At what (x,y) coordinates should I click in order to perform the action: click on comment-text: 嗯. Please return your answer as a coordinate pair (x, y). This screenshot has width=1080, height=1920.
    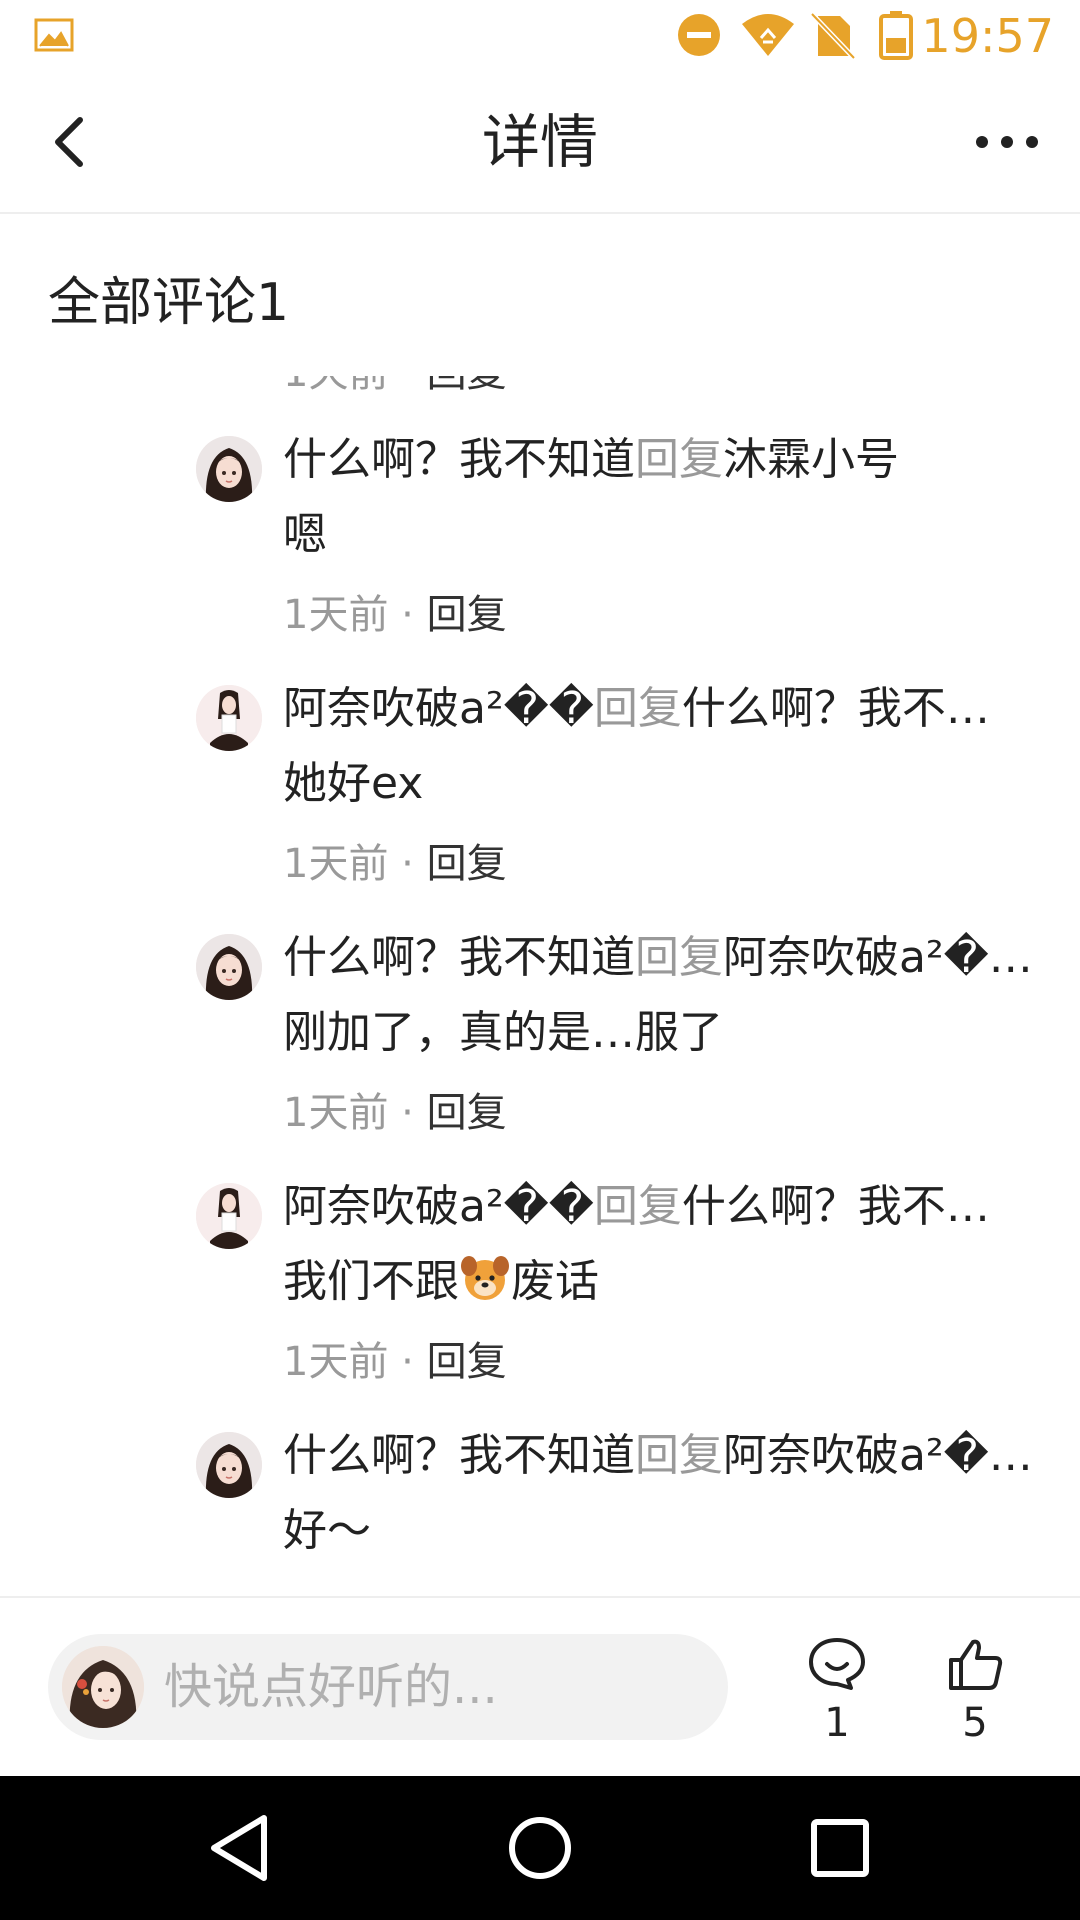
    Looking at the image, I should click on (305, 534).